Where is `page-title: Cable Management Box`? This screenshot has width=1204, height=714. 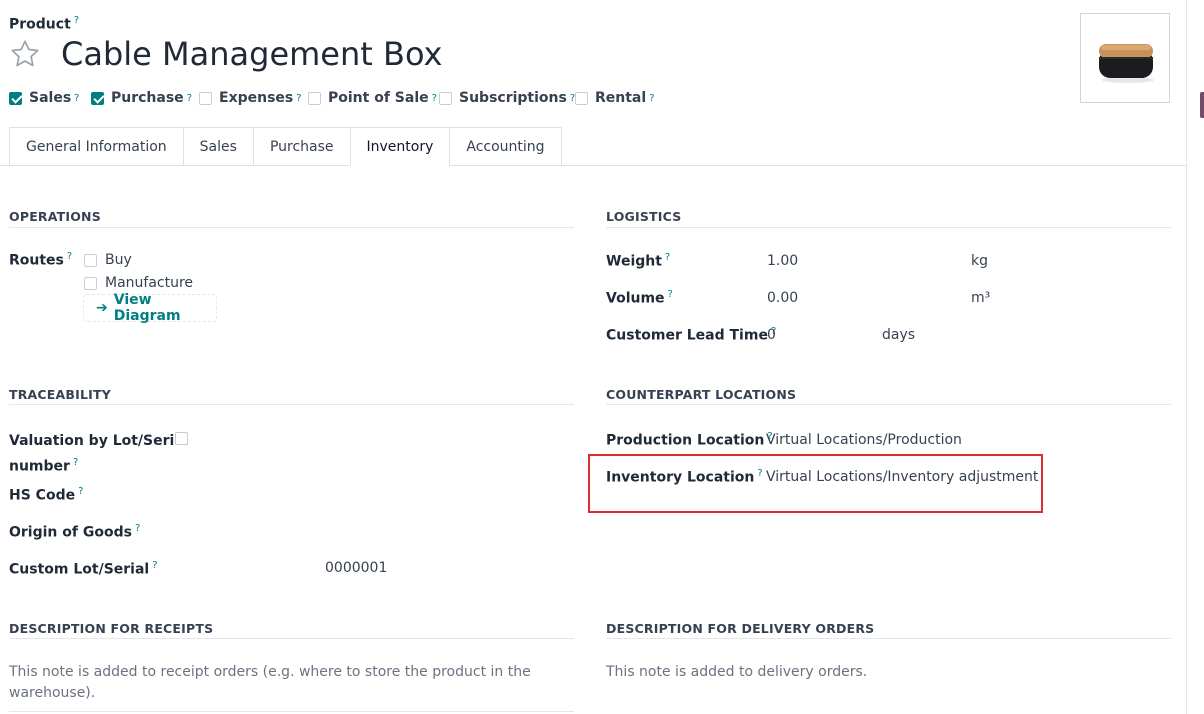
page-title: Cable Management Box is located at coordinates (251, 54).